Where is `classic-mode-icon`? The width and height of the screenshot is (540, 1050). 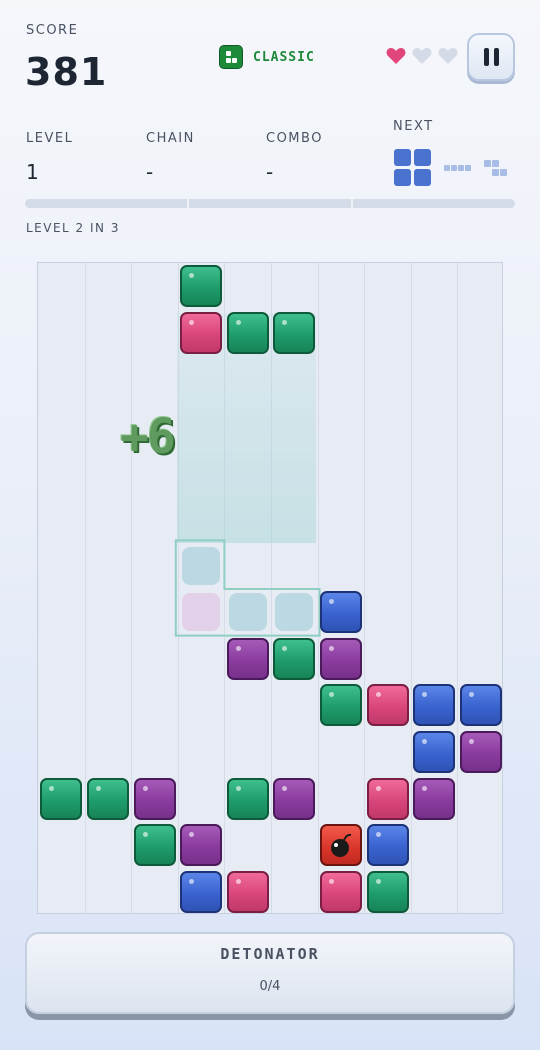
classic-mode-icon is located at coordinates (231, 57).